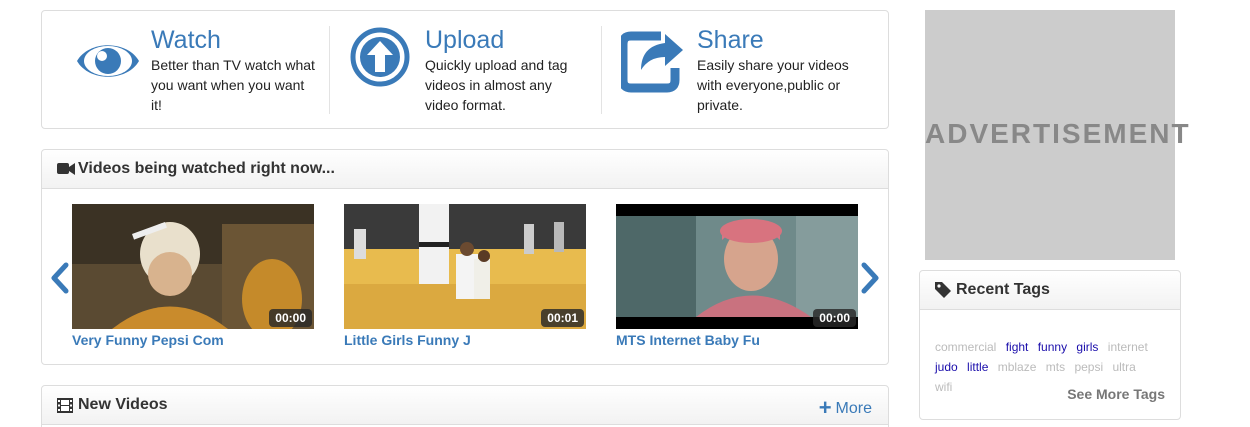  I want to click on more-link: + More, so click(845, 408).